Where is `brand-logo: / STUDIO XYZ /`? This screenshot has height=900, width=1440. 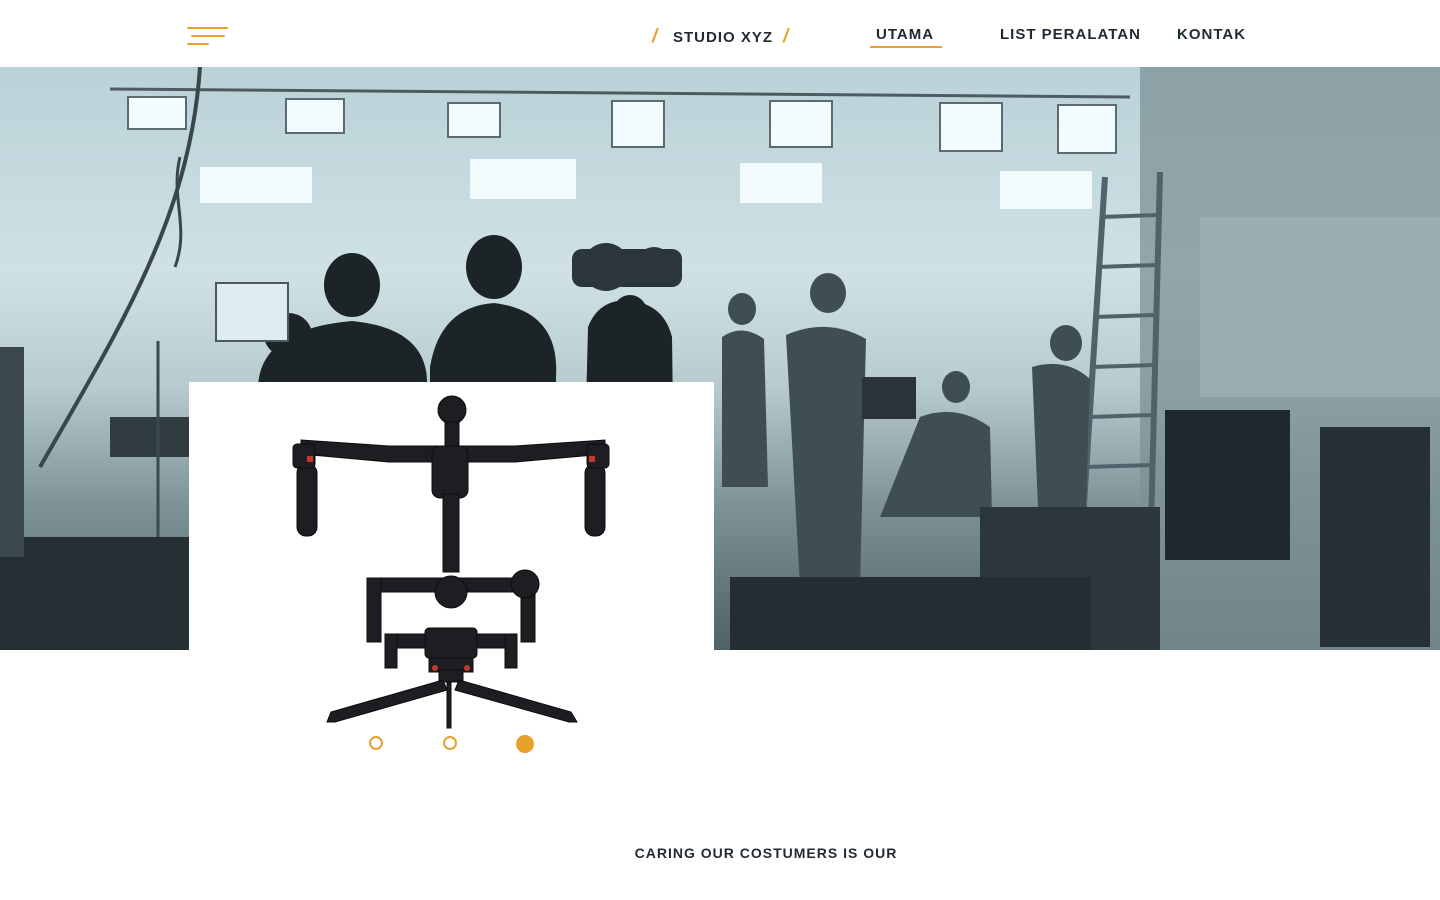 brand-logo: / STUDIO XYZ / is located at coordinates (723, 36).